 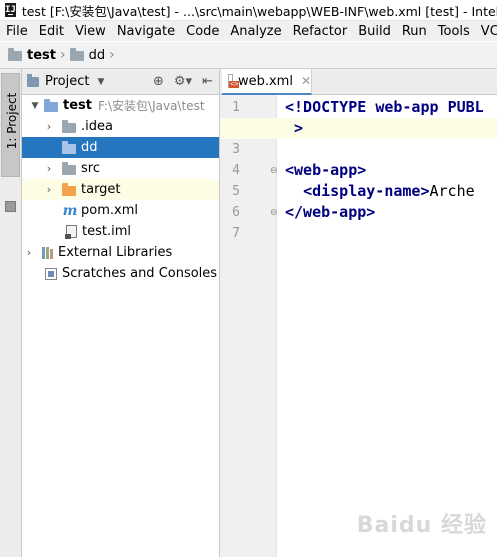 I want to click on display-name-tag: <display-name>, so click(x=366, y=191).